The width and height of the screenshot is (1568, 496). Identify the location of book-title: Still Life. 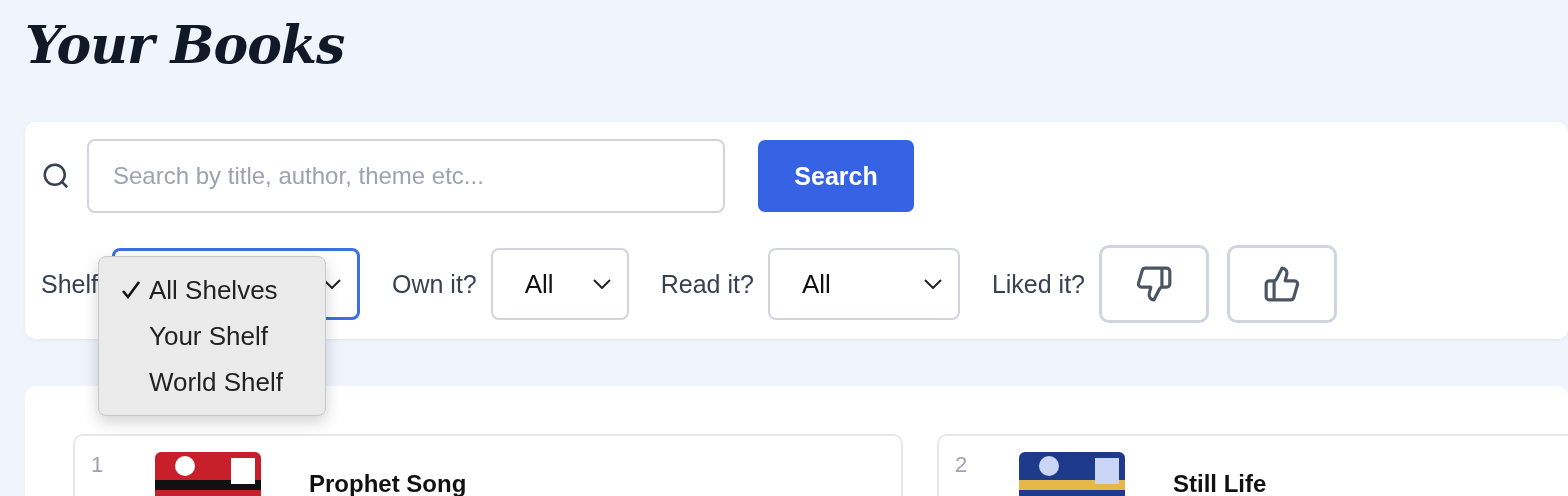
(1220, 483).